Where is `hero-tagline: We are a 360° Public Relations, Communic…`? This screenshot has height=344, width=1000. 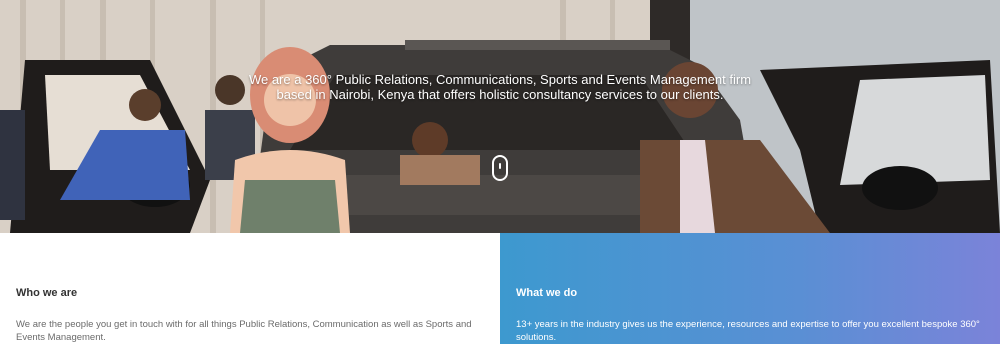
hero-tagline: We are a 360° Public Relations, Communic… is located at coordinates (500, 87).